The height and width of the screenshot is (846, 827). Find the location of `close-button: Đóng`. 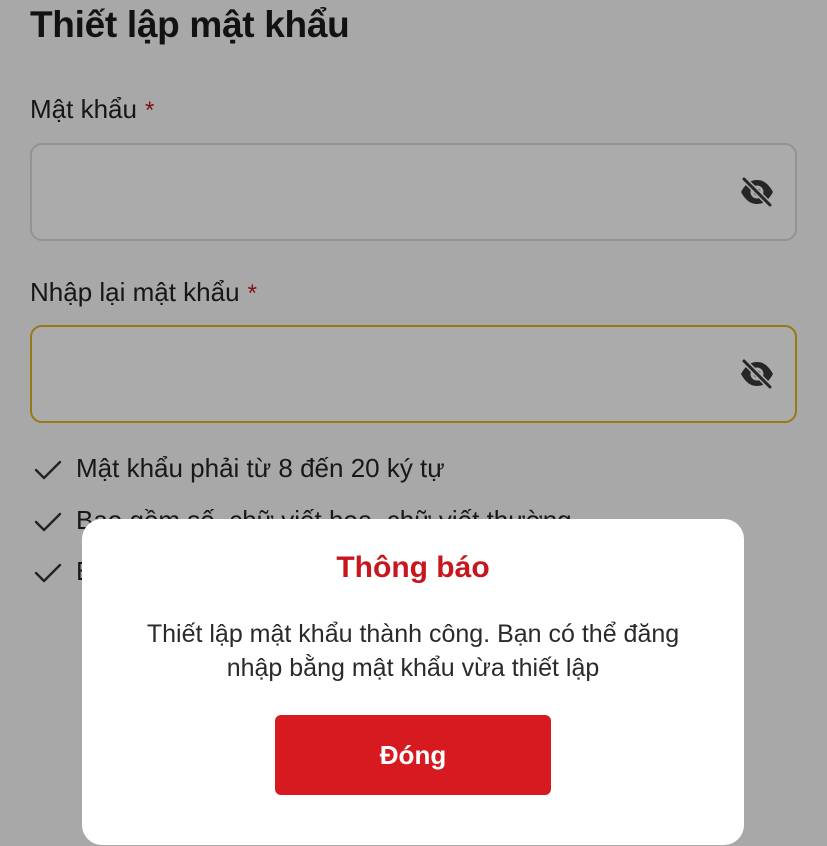

close-button: Đóng is located at coordinates (413, 755).